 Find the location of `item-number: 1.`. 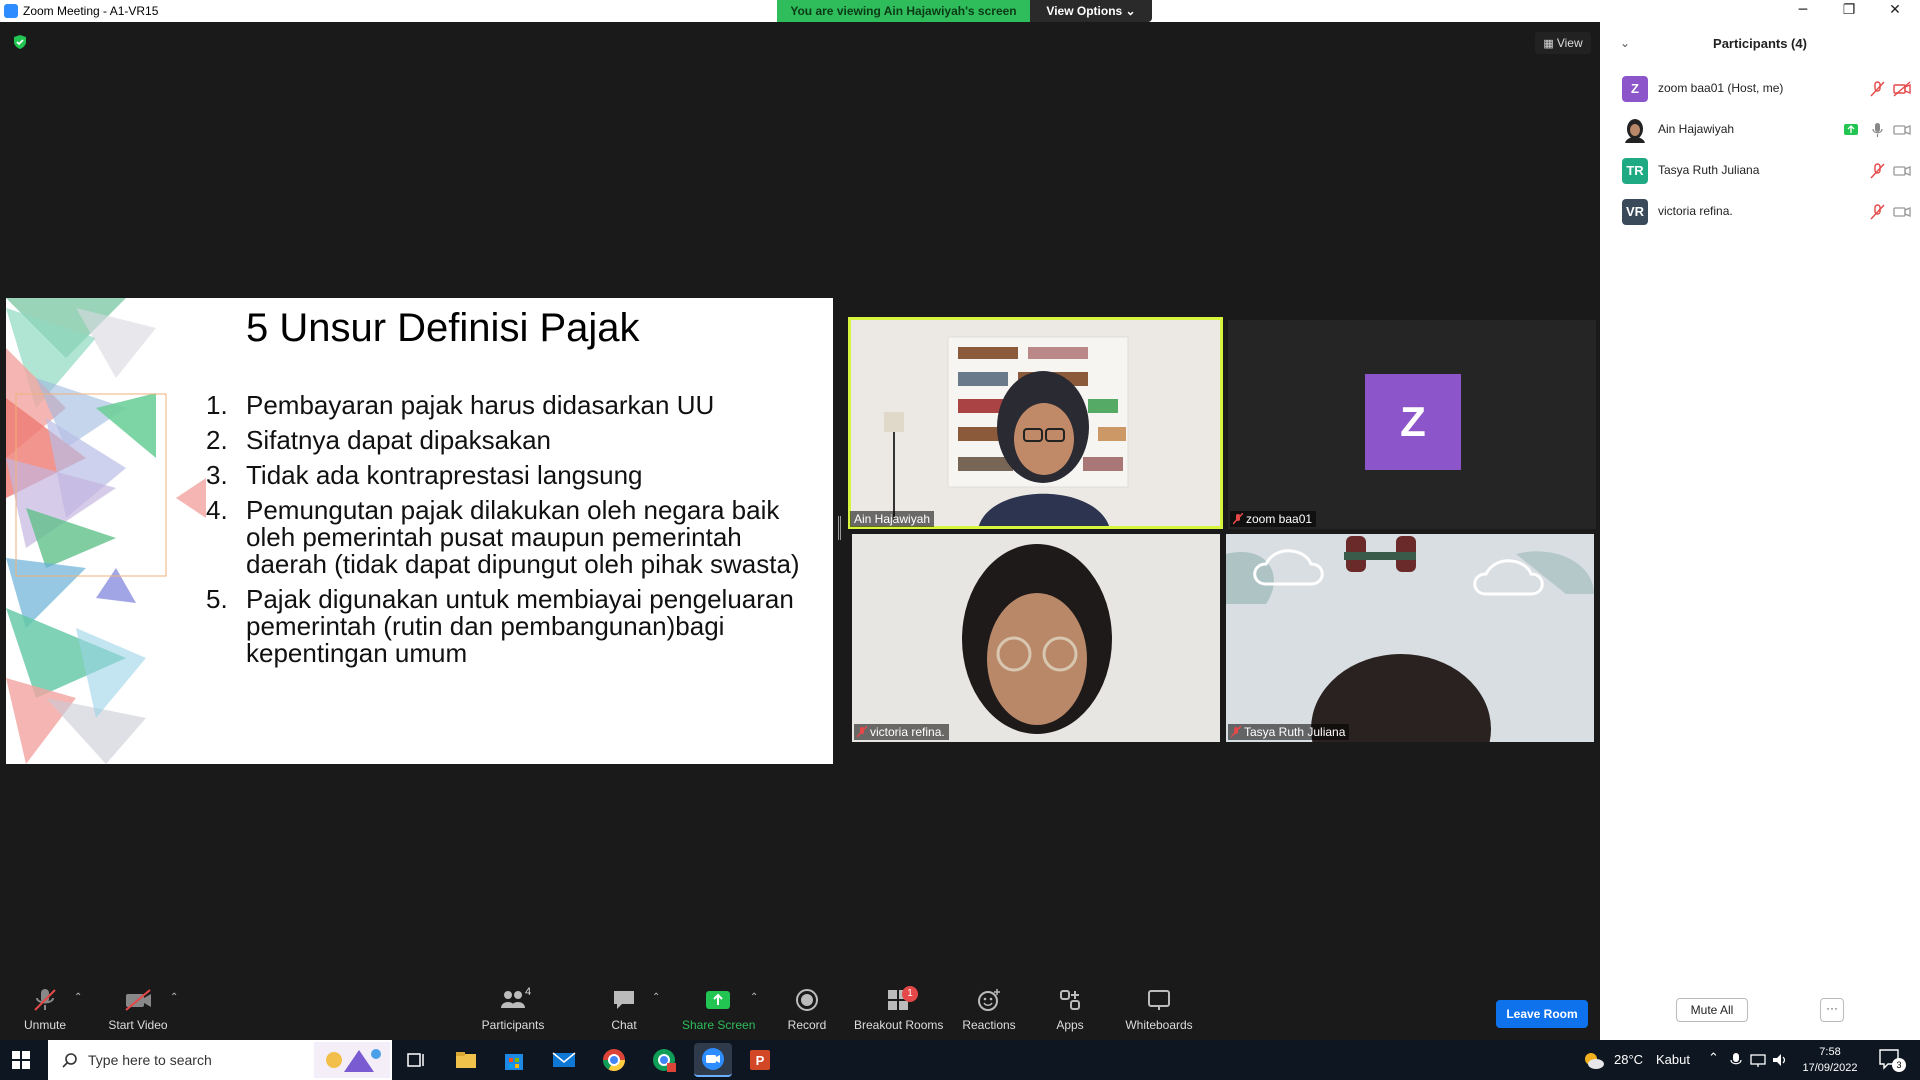

item-number: 1. is located at coordinates (217, 405).